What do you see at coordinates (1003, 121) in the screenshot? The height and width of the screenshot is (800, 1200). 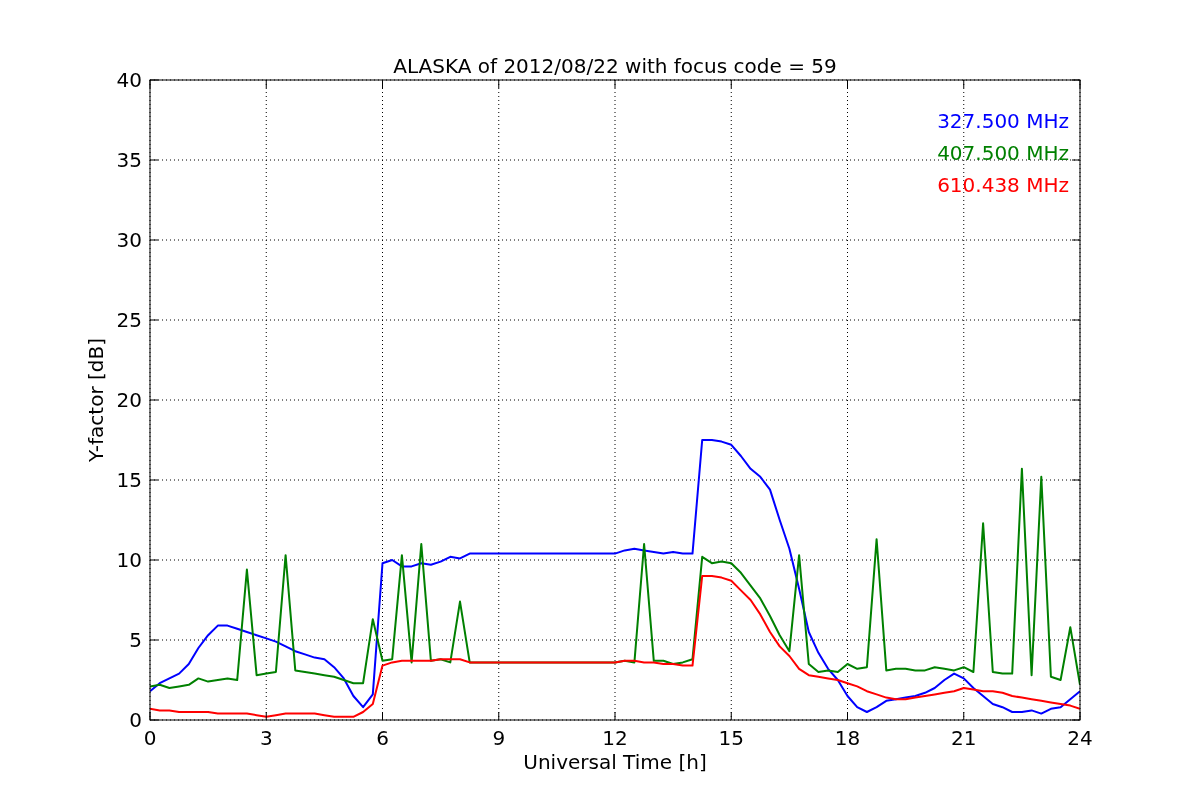 I see `legend-label: 327.500 MHz` at bounding box center [1003, 121].